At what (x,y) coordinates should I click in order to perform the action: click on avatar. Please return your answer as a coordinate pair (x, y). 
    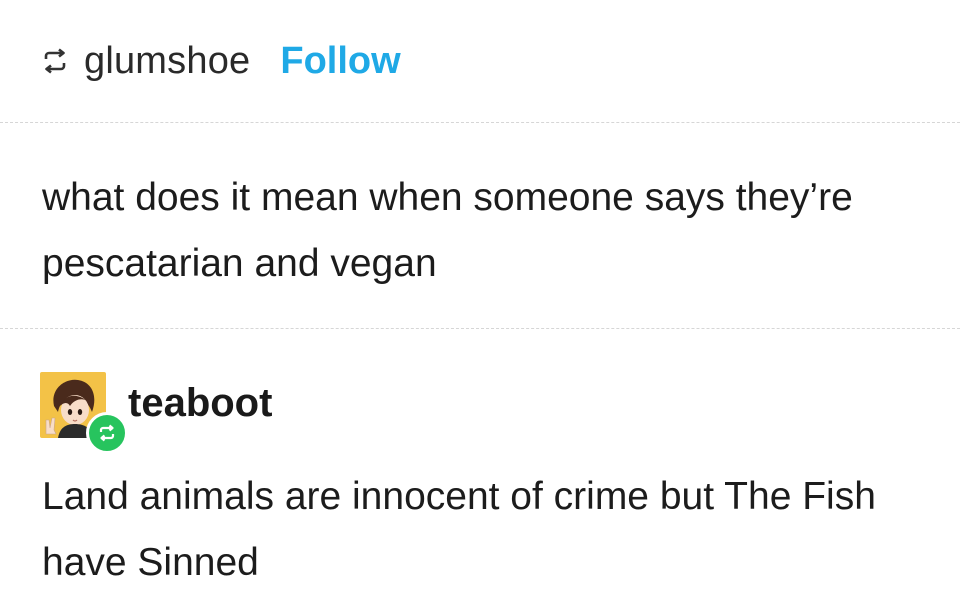
    Looking at the image, I should click on (84, 413).